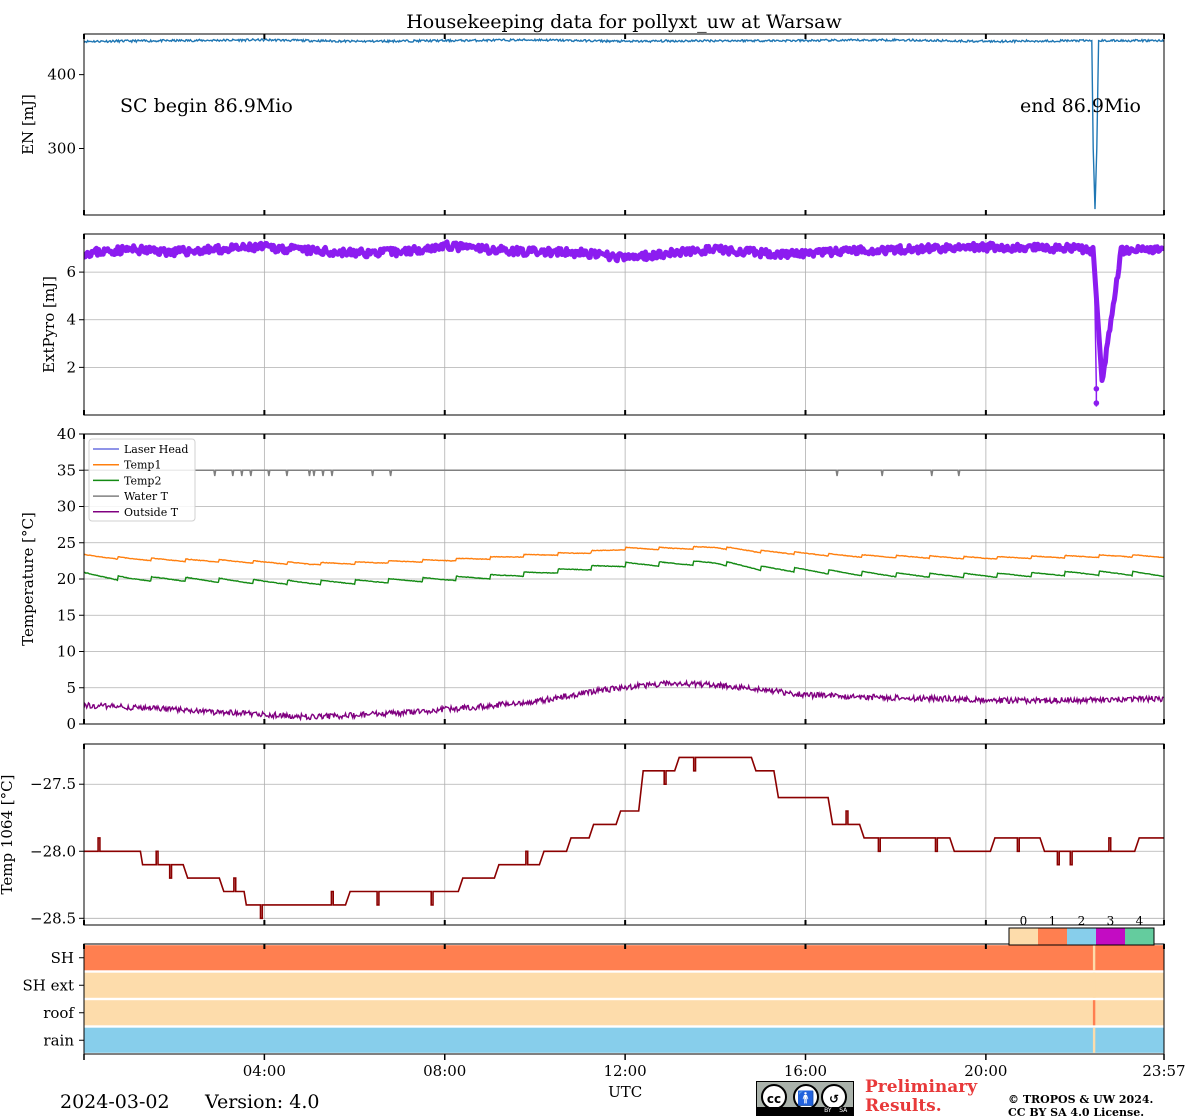 This screenshot has height=1120, width=1200. What do you see at coordinates (71, 724) in the screenshot?
I see `temperature-ytick-label-0: 0` at bounding box center [71, 724].